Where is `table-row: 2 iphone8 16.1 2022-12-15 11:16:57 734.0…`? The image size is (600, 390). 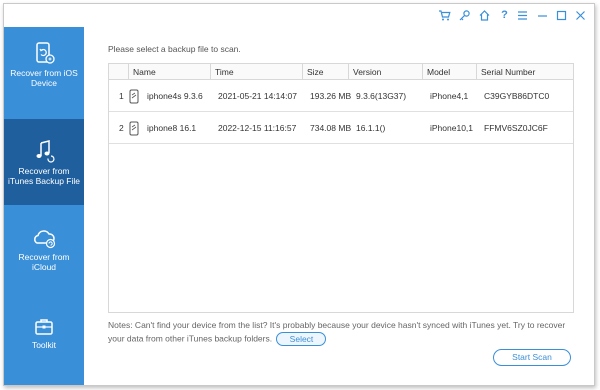
table-row: 2 iphone8 16.1 2022-12-15 11:16:57 734.0… is located at coordinates (341, 128).